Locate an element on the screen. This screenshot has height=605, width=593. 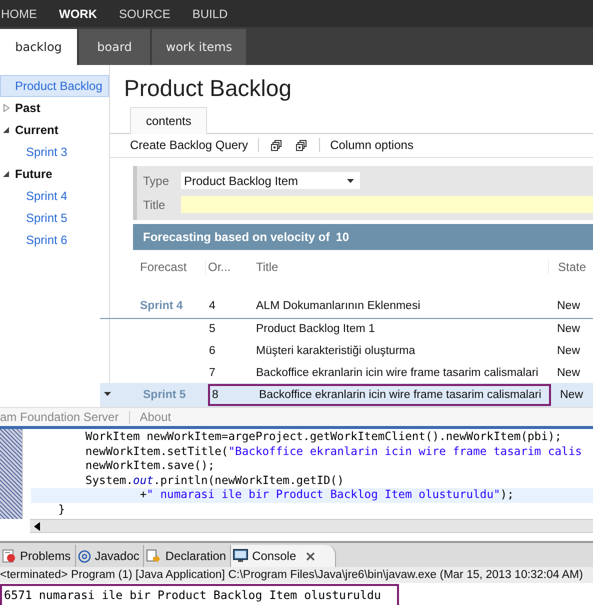
code-line: } is located at coordinates (61, 509).